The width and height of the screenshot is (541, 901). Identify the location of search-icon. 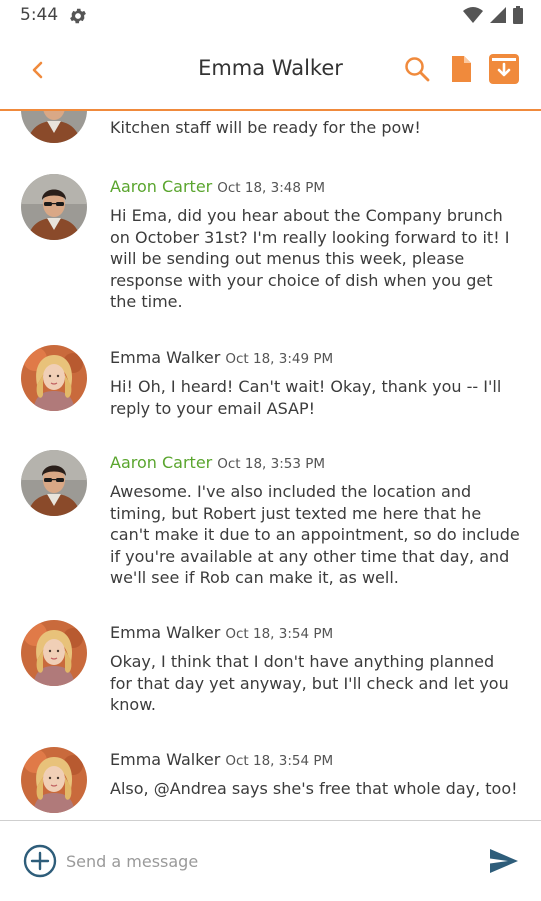
(417, 69).